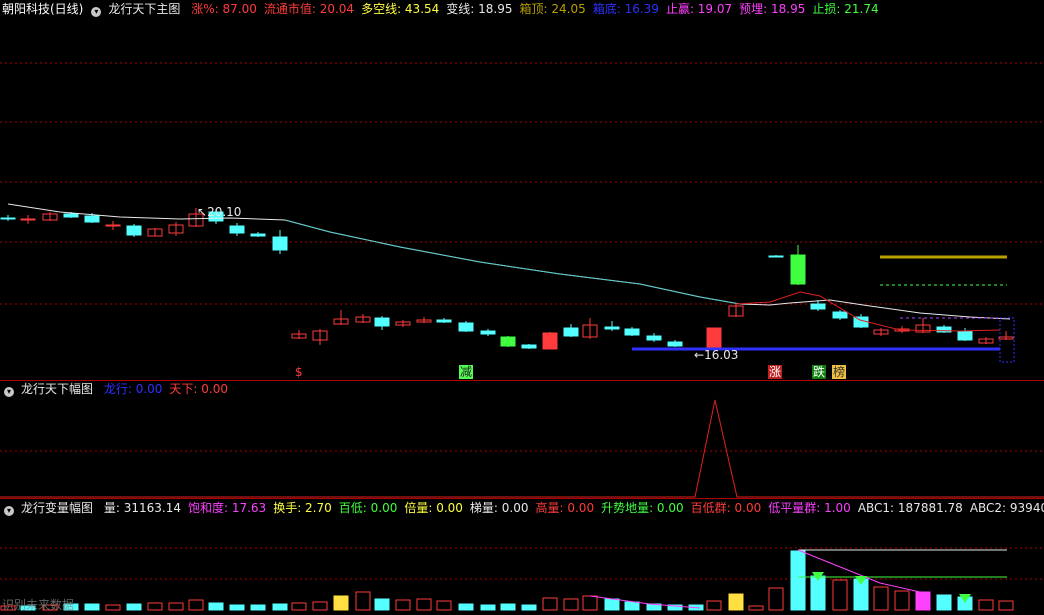 Image resolution: width=1044 pixels, height=615 pixels. I want to click on volume-indicator-field: 低平量群: 1.00, so click(809, 508).